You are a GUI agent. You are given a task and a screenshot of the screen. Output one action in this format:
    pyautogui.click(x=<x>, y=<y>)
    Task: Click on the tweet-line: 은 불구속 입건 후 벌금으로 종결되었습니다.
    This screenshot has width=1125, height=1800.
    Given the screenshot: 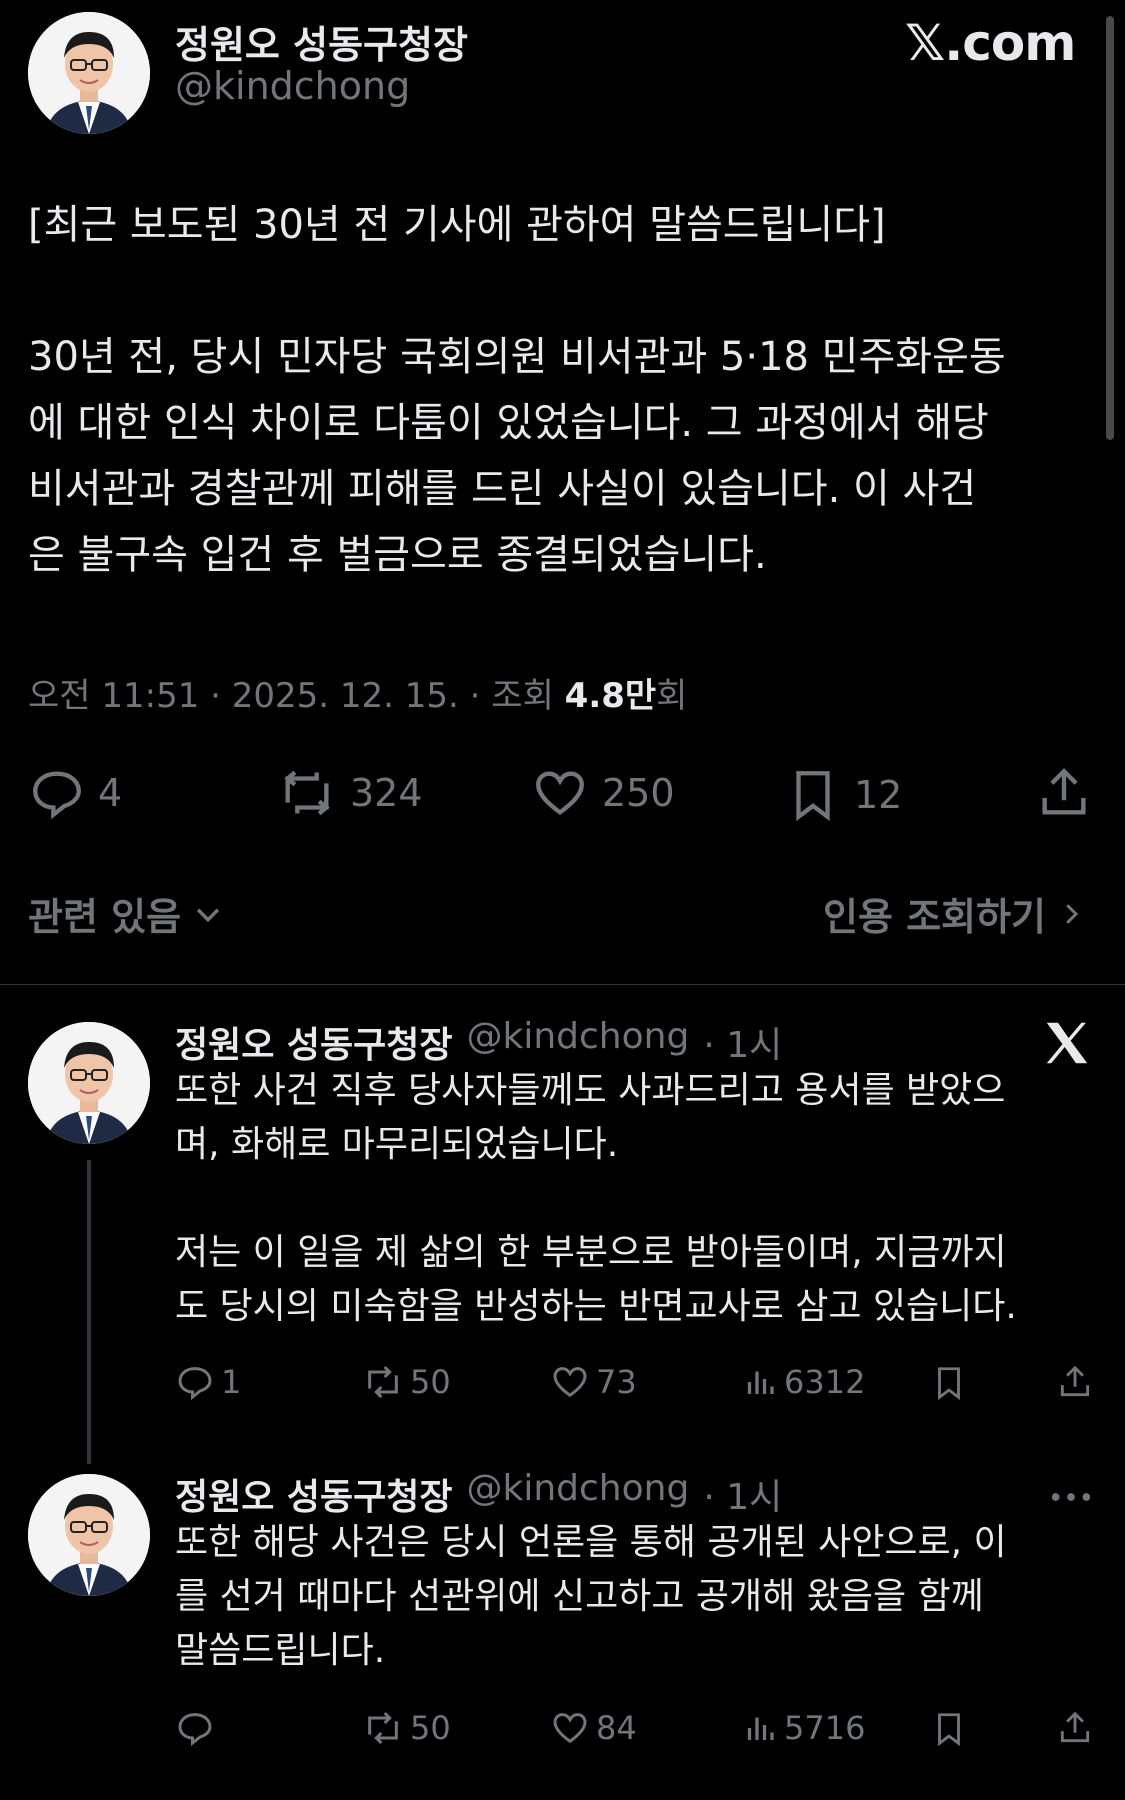 What is the action you would take?
    pyautogui.click(x=397, y=555)
    